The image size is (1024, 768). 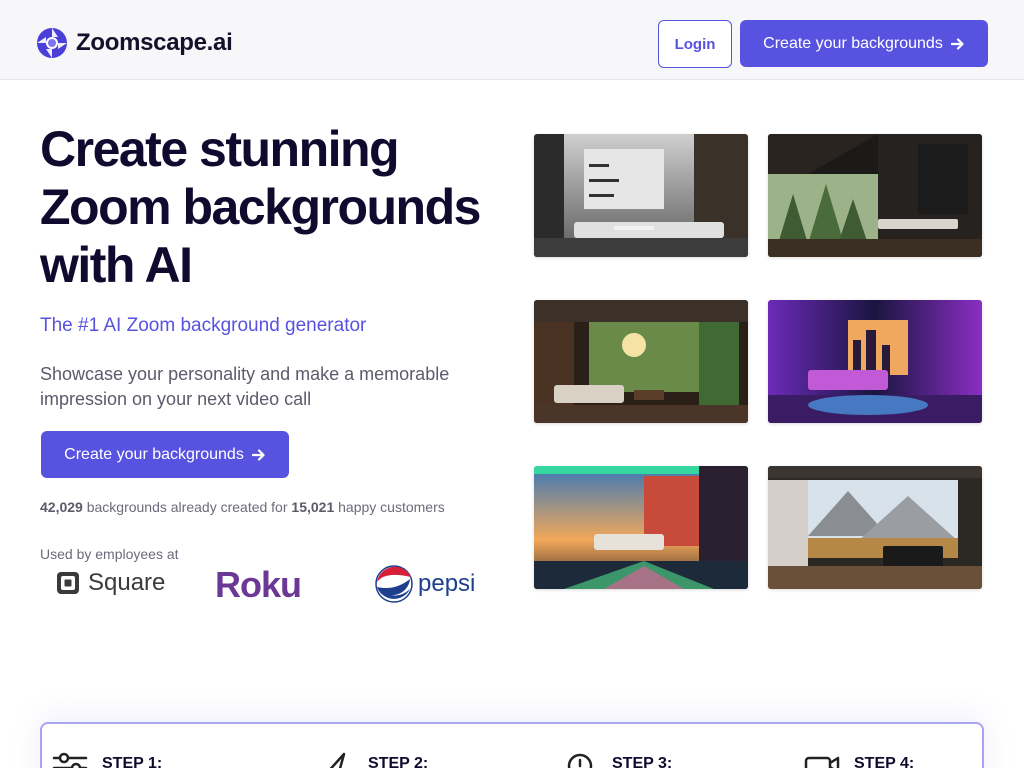 What do you see at coordinates (447, 583) in the screenshot?
I see `pepsi-wordmark: pepsi` at bounding box center [447, 583].